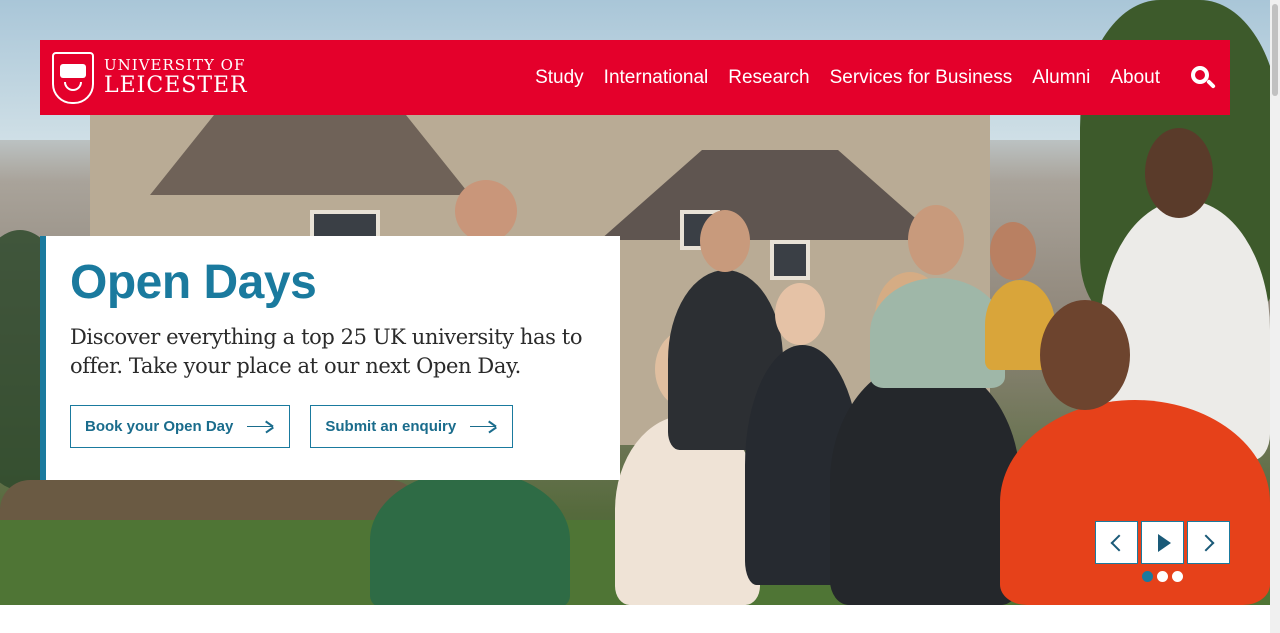 The width and height of the screenshot is (1280, 633). I want to click on book-open-day-button: Book your Open Day, so click(180, 427).